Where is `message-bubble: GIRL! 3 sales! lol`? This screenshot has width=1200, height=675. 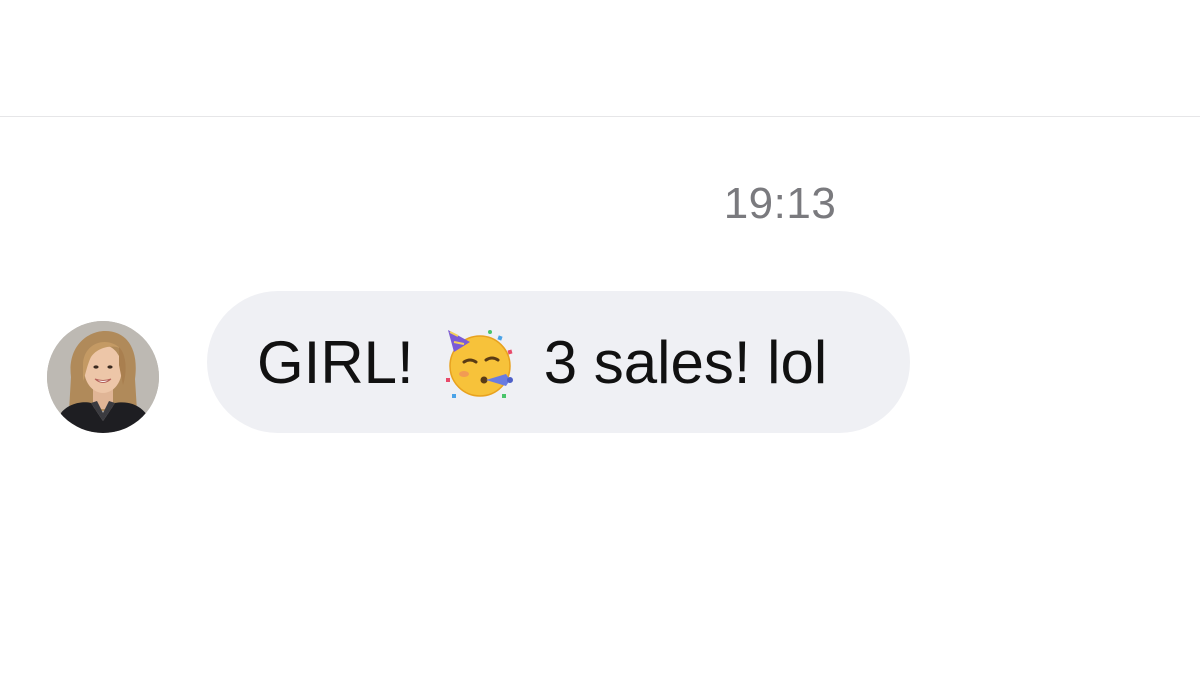
message-bubble: GIRL! 3 sales! lol is located at coordinates (558, 362).